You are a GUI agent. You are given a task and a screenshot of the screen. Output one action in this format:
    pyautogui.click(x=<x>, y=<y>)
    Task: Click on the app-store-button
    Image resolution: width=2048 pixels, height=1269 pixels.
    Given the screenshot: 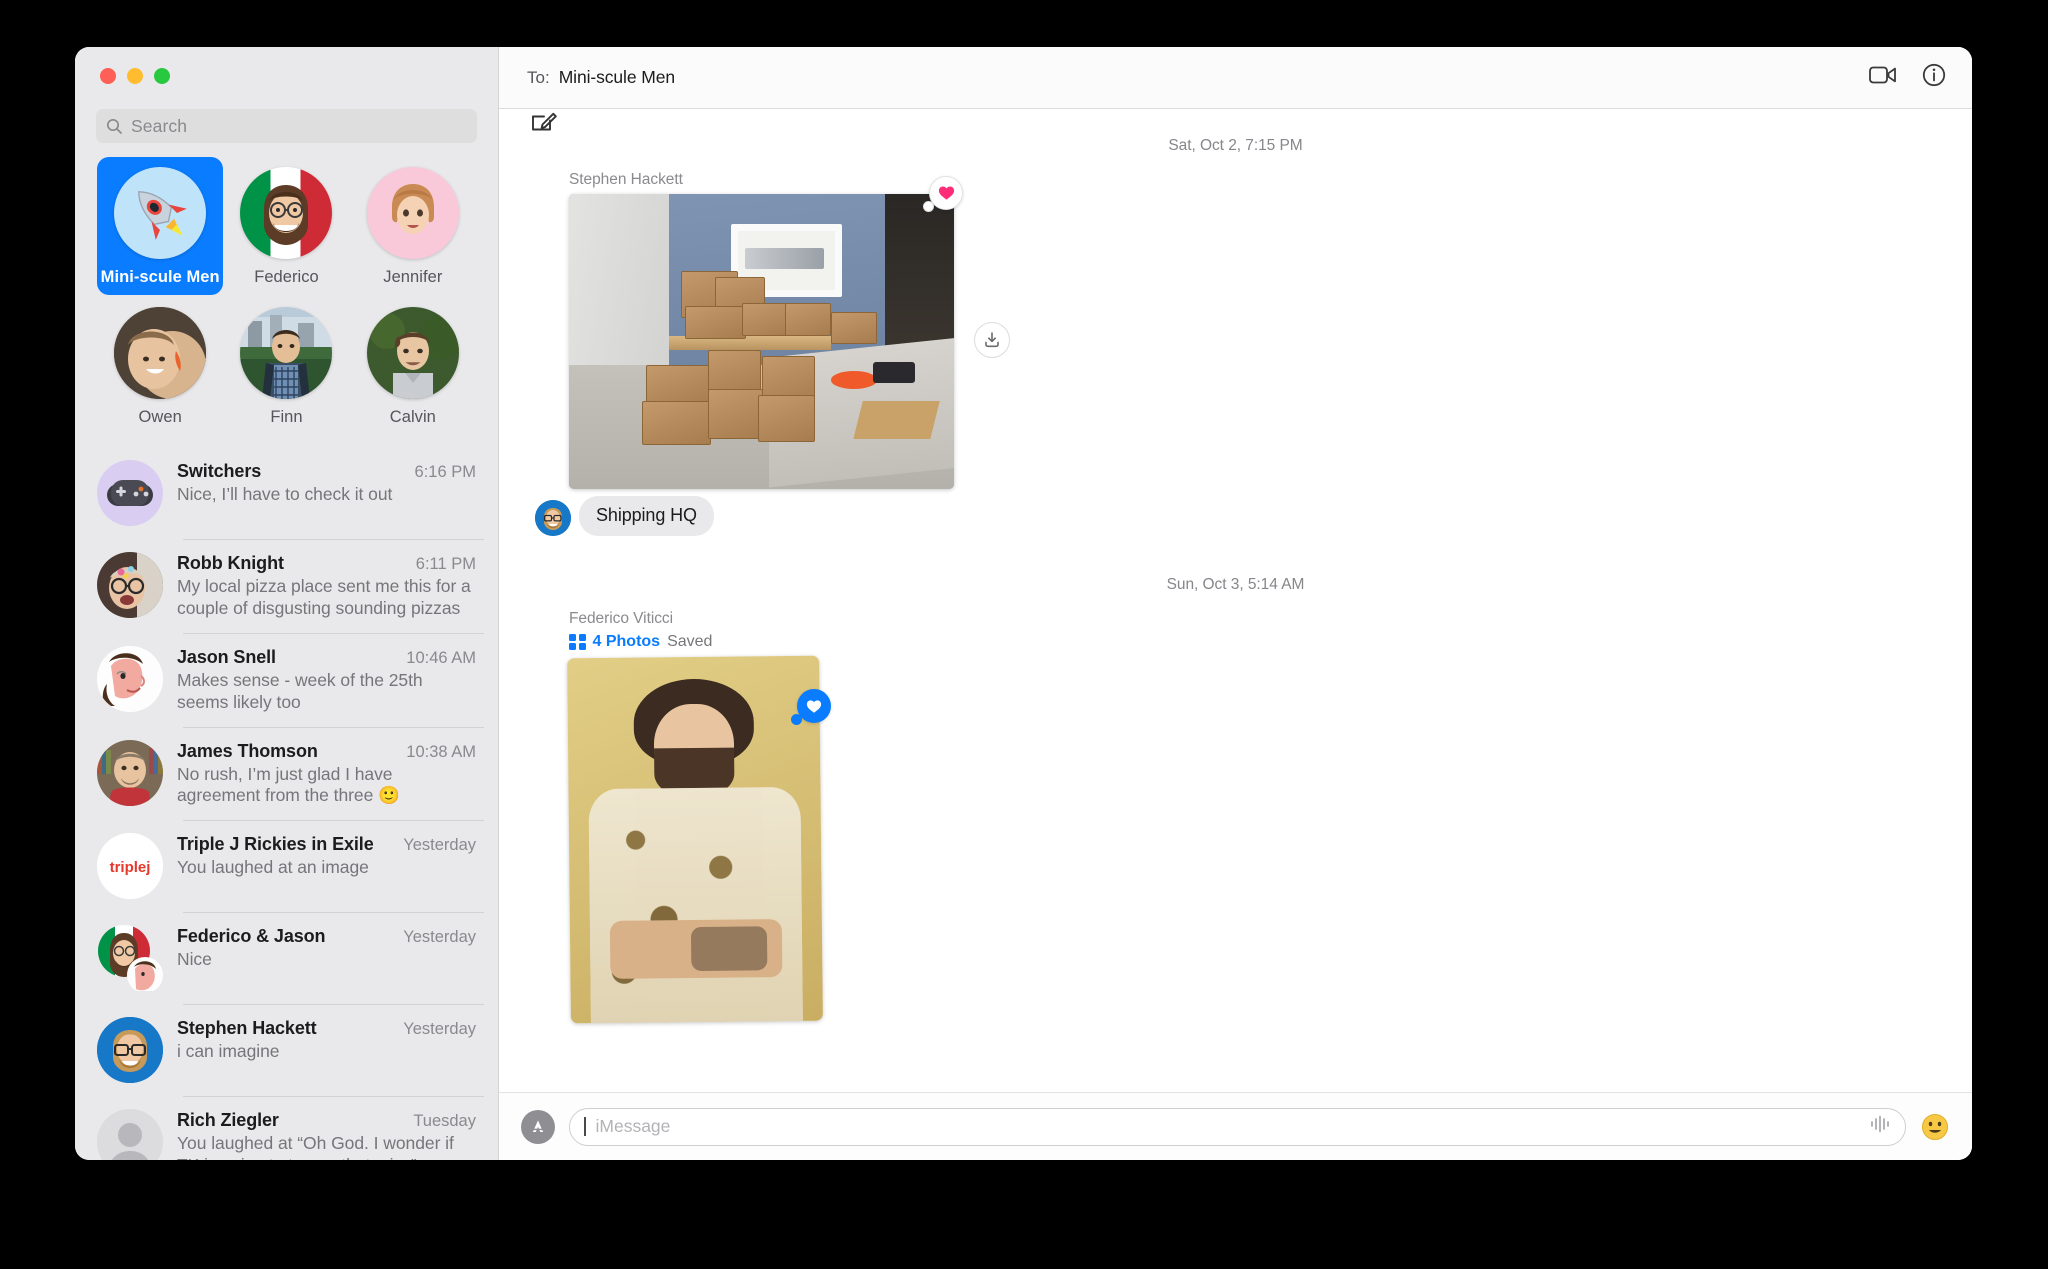 What is the action you would take?
    pyautogui.click(x=540, y=1127)
    